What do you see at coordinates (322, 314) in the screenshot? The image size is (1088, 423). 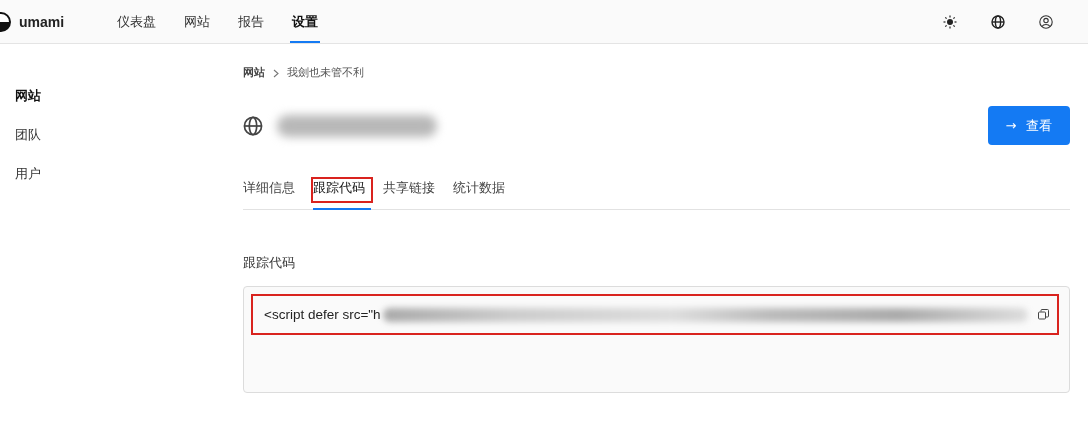 I see `code-text: <script defer src="h` at bounding box center [322, 314].